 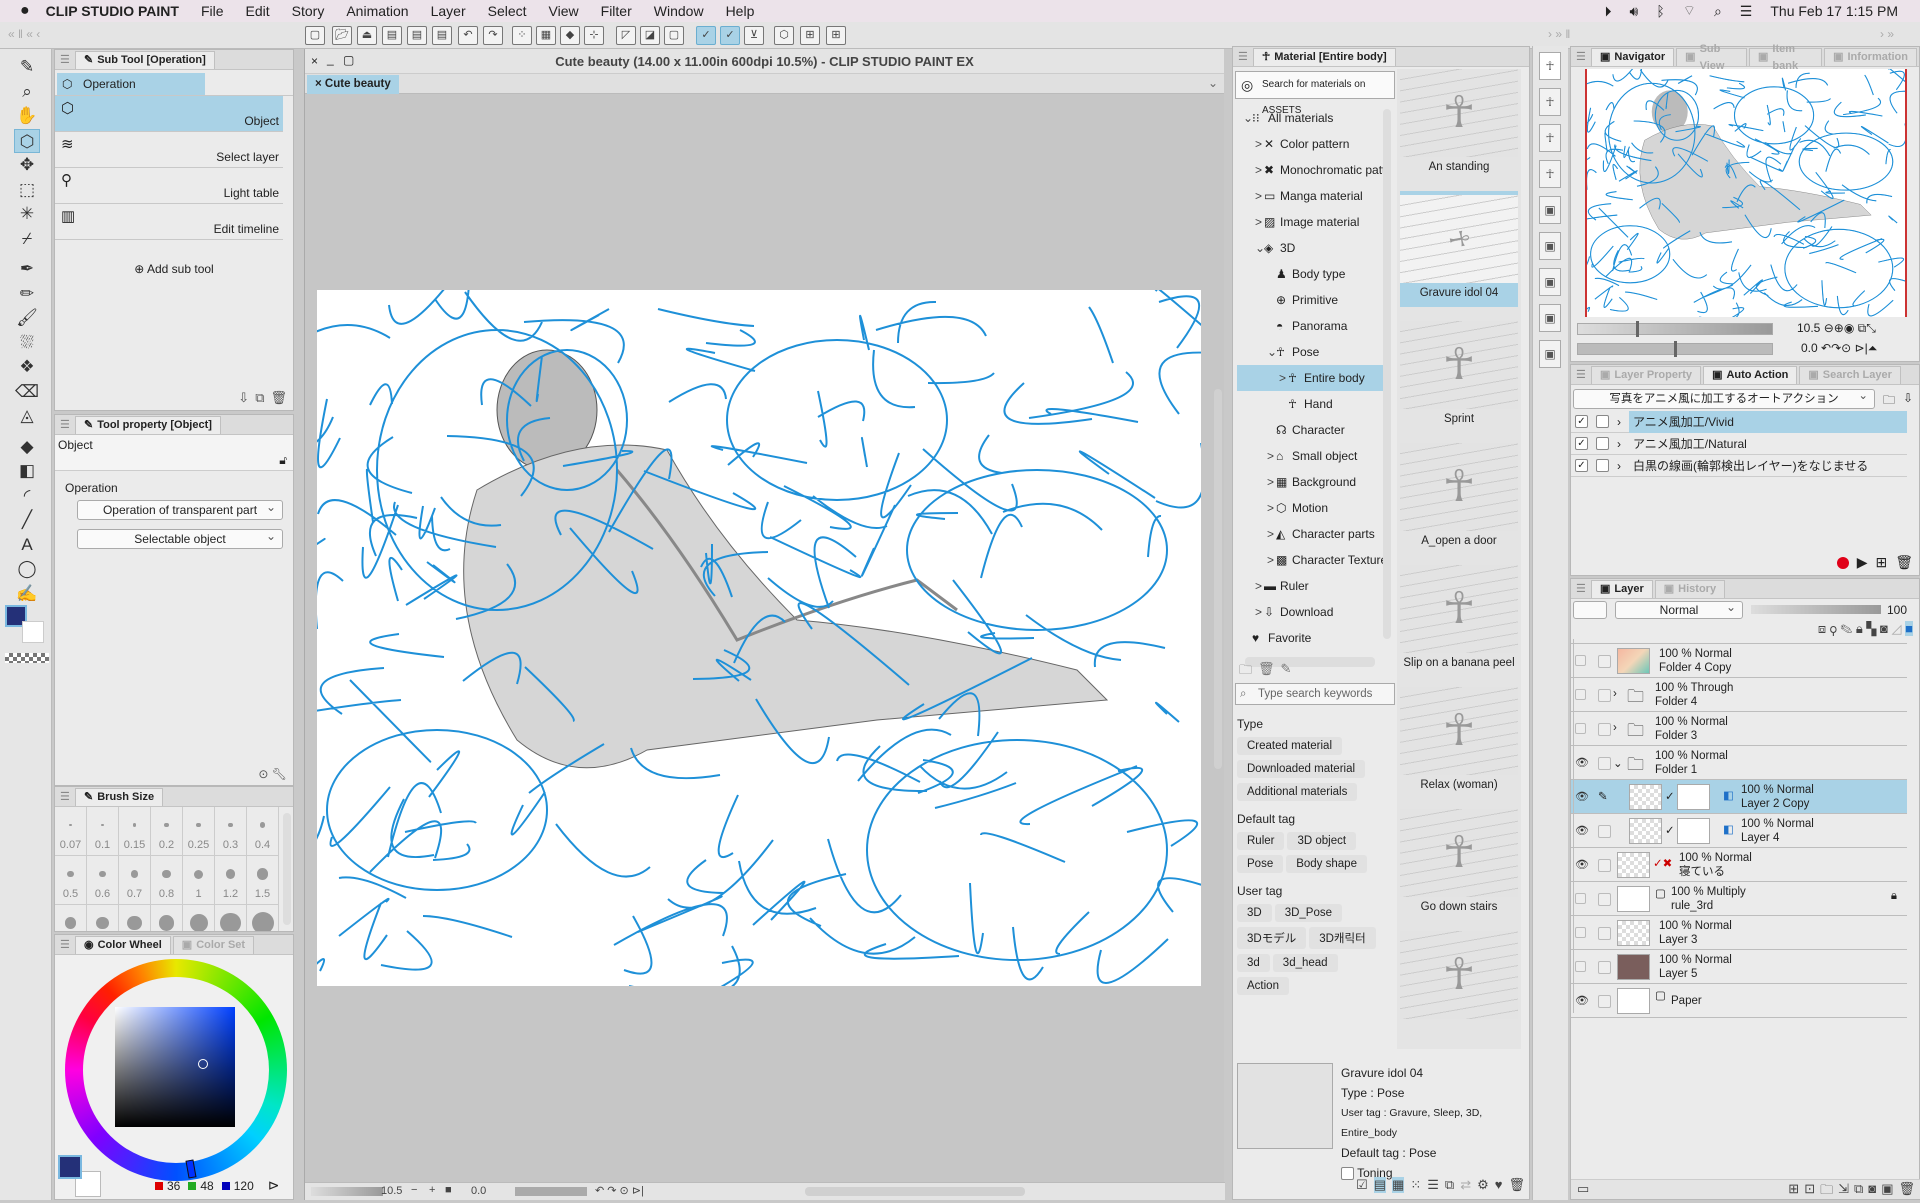 I want to click on auto-action-set-dropdown: 写真をアニメ風に加工するオートアクション, so click(x=1724, y=398).